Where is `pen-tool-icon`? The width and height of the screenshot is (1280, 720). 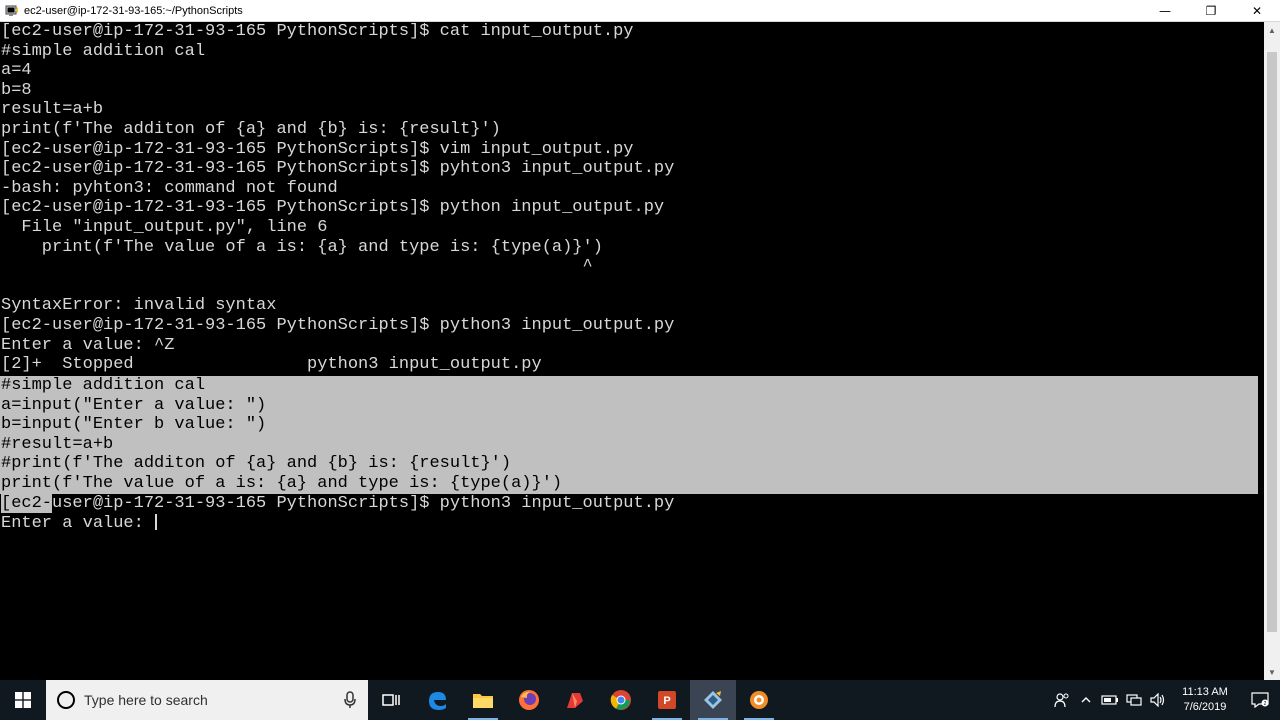 pen-tool-icon is located at coordinates (575, 700).